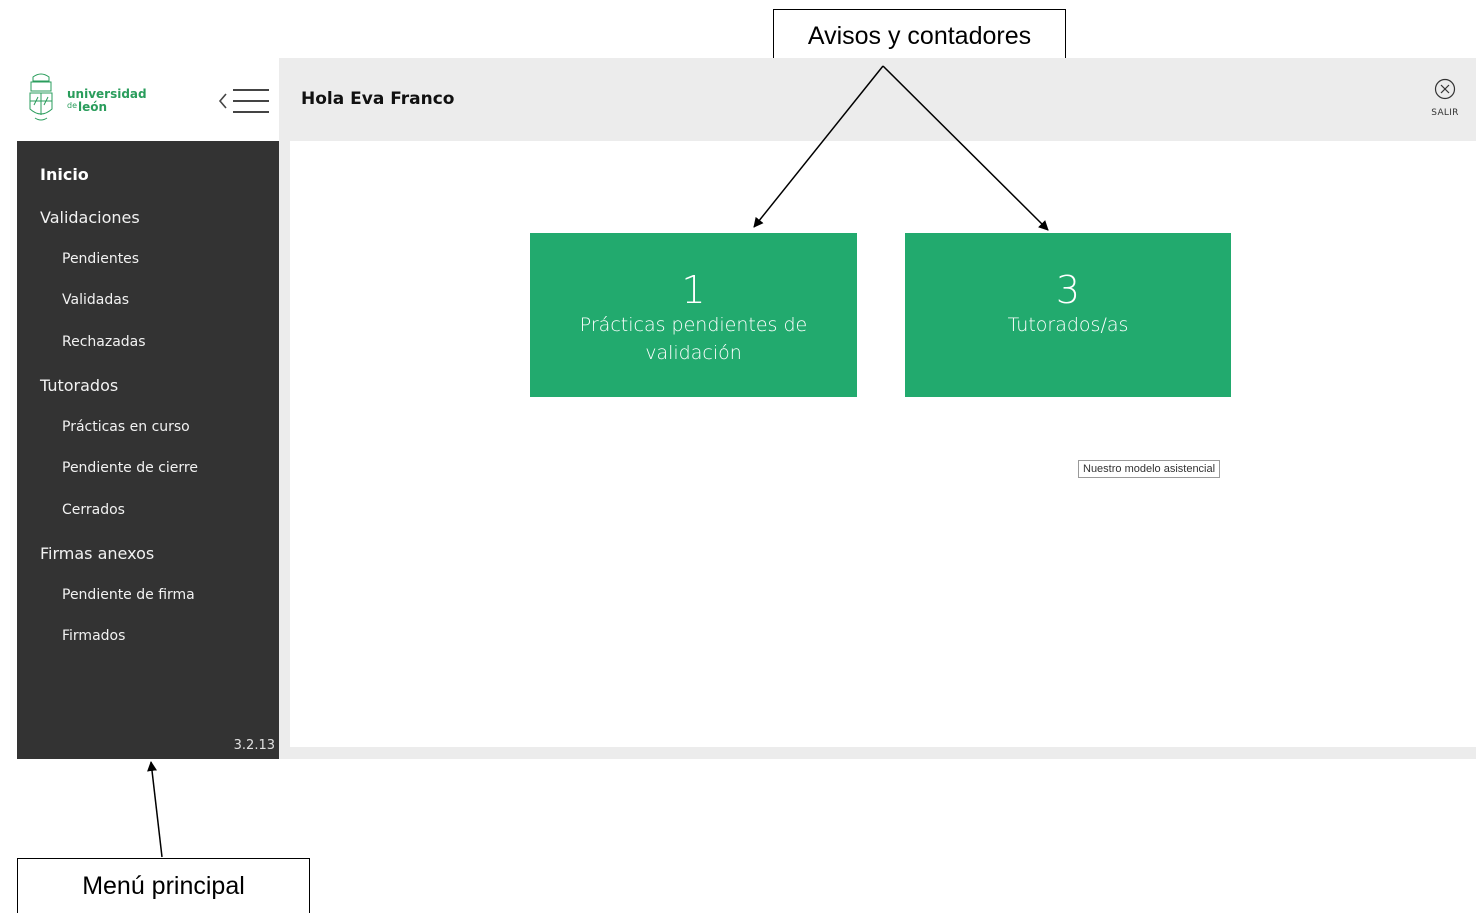 The height and width of the screenshot is (913, 1476). What do you see at coordinates (1068, 290) in the screenshot?
I see `card-count: 3` at bounding box center [1068, 290].